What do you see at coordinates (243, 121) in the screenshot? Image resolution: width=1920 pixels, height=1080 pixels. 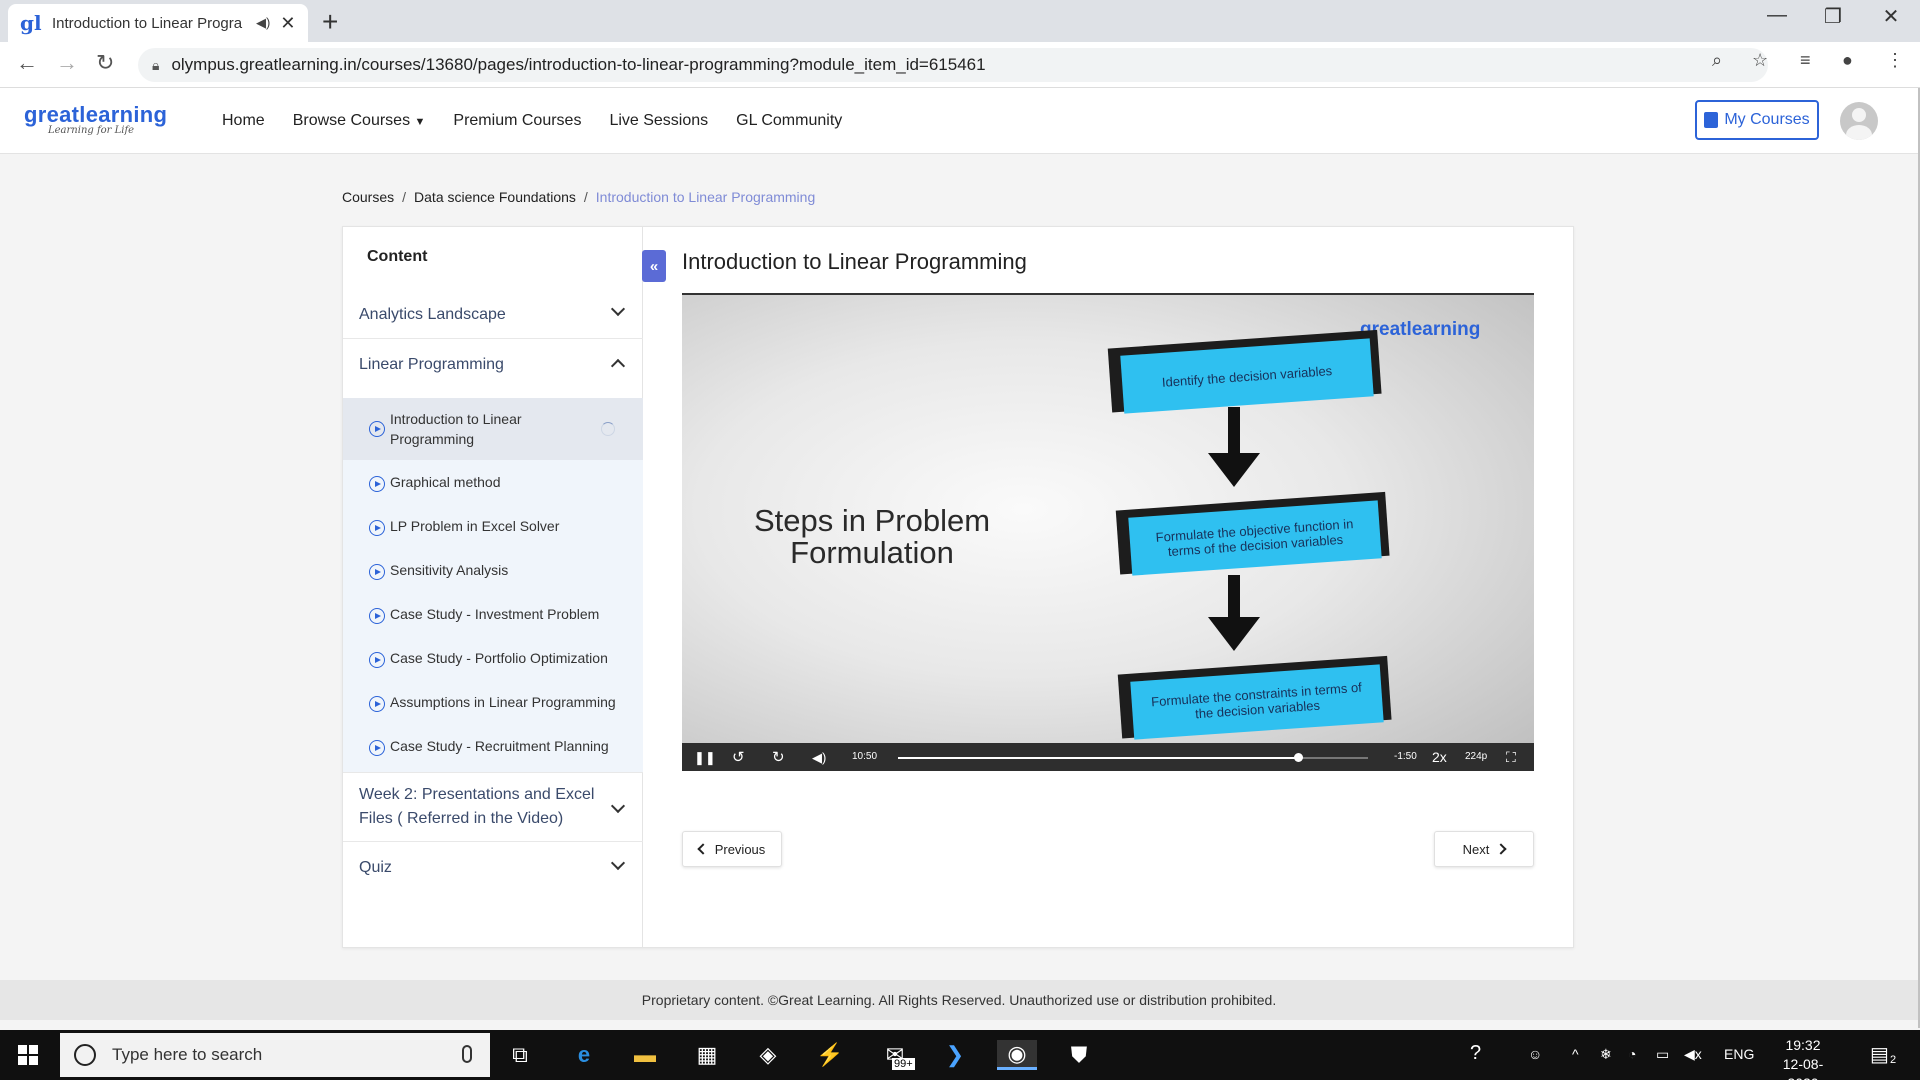 I see `nav-home: Home` at bounding box center [243, 121].